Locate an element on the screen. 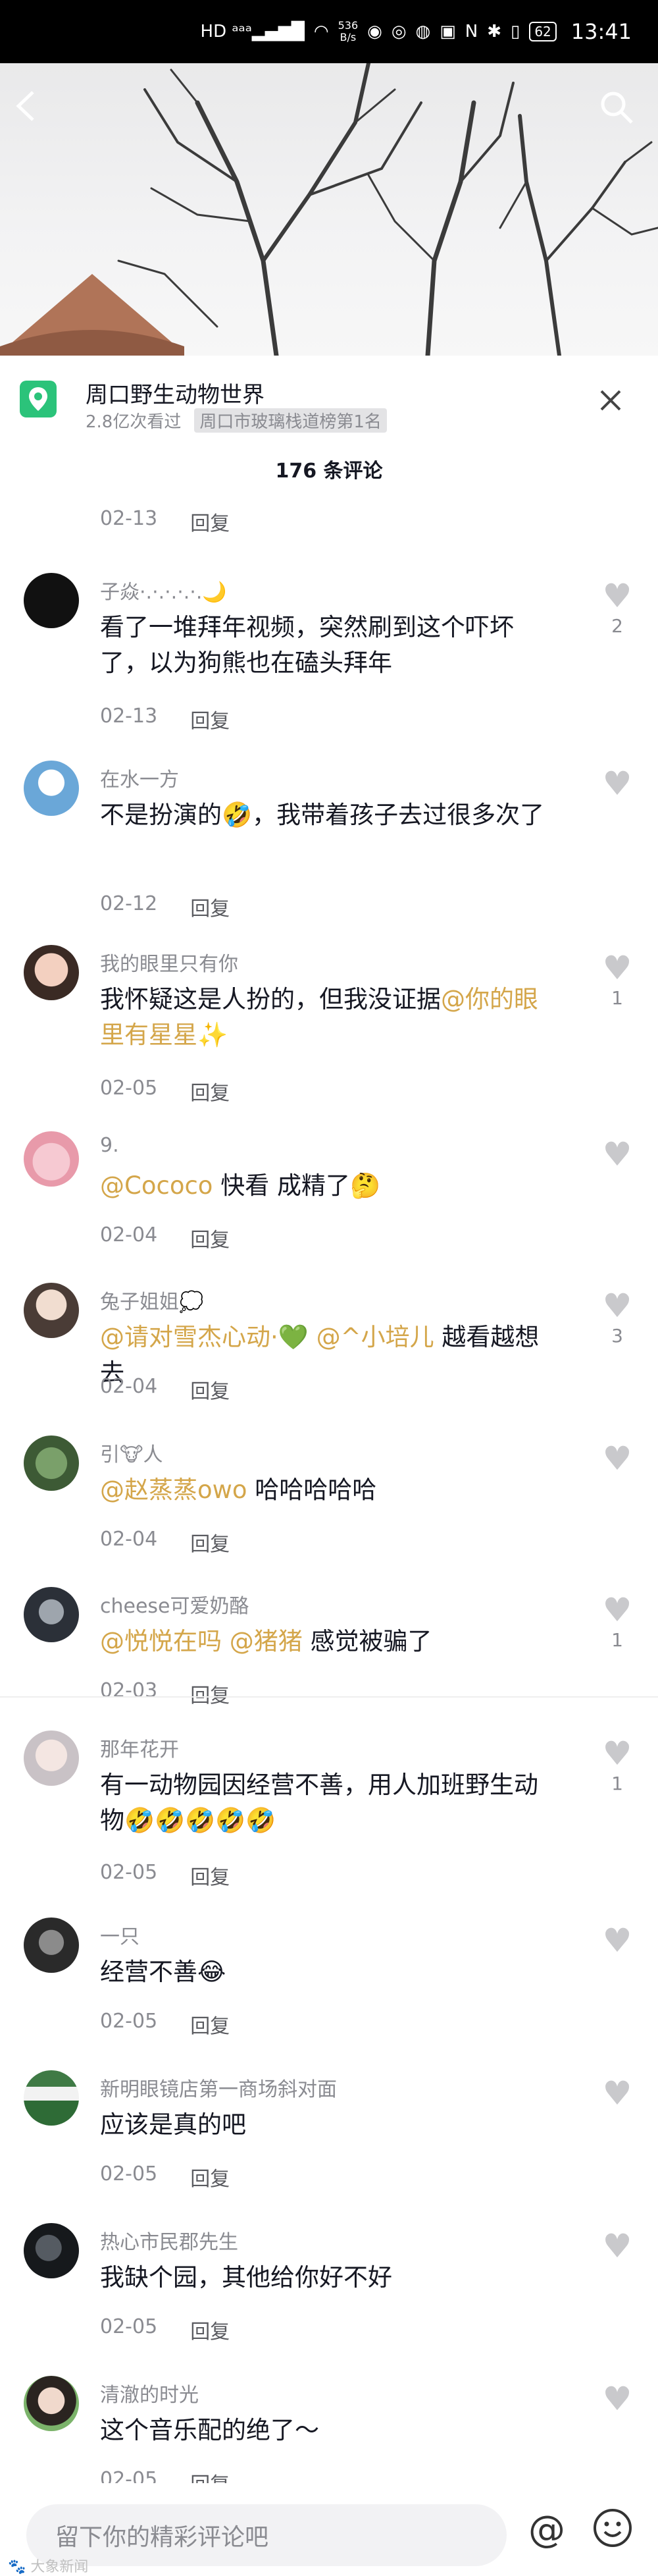 The image size is (658, 2576). comment-username: 引🐮人 is located at coordinates (132, 1452).